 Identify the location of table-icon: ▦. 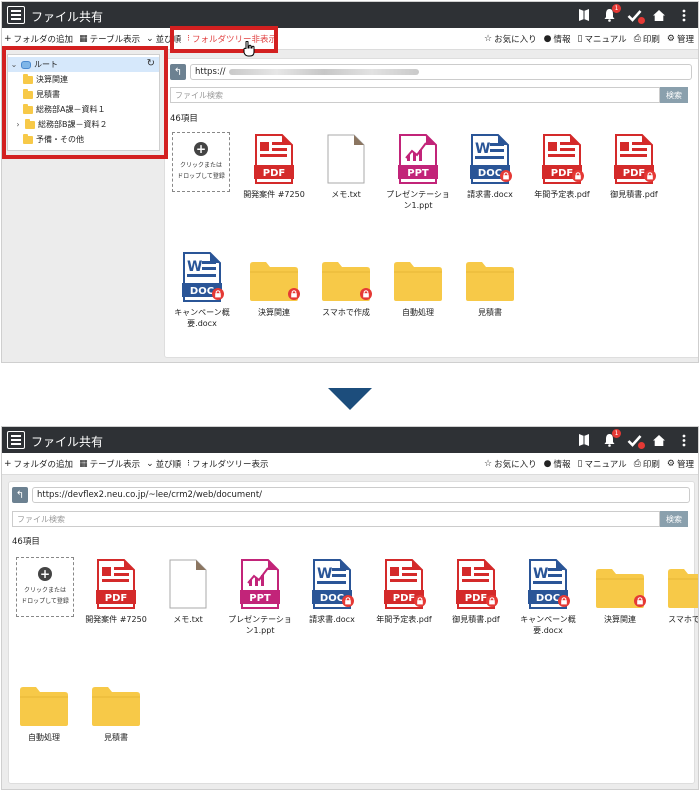
(83, 39).